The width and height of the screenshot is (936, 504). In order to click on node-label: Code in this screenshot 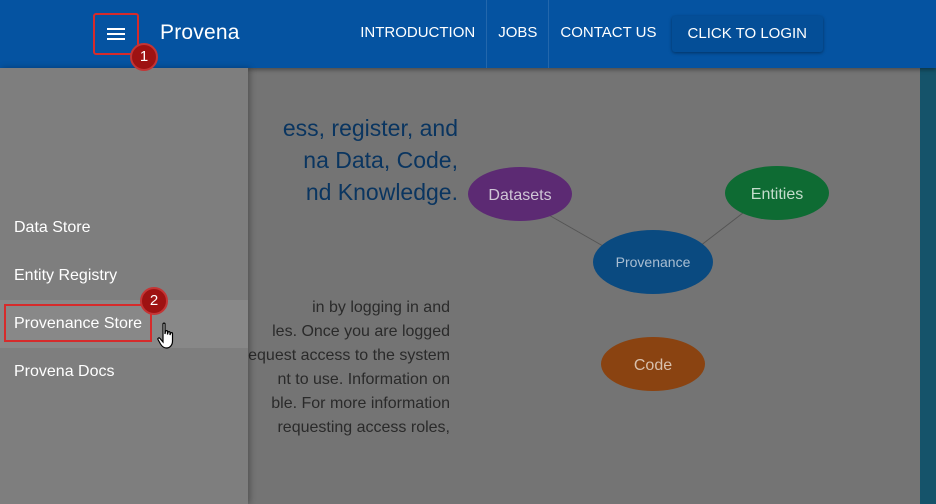, I will do `click(653, 365)`.